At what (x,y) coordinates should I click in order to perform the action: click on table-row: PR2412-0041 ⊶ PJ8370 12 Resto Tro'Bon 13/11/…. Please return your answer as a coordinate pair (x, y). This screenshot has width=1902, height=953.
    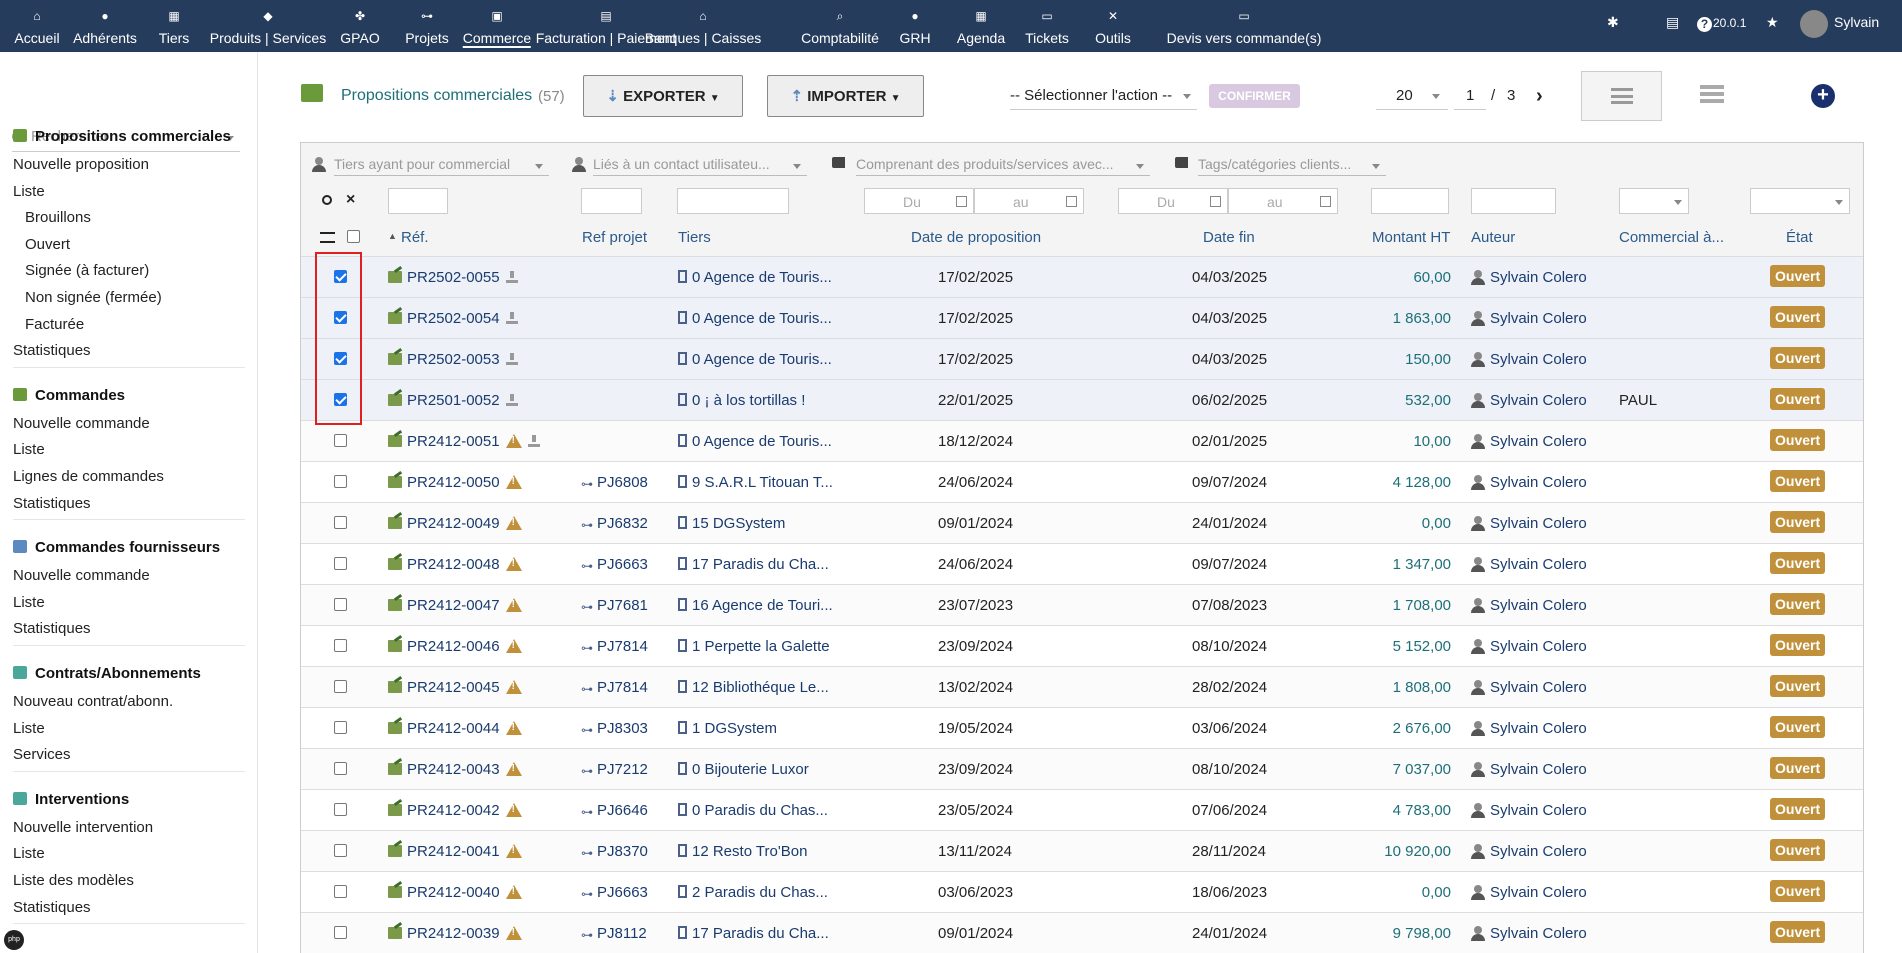
    Looking at the image, I should click on (1082, 850).